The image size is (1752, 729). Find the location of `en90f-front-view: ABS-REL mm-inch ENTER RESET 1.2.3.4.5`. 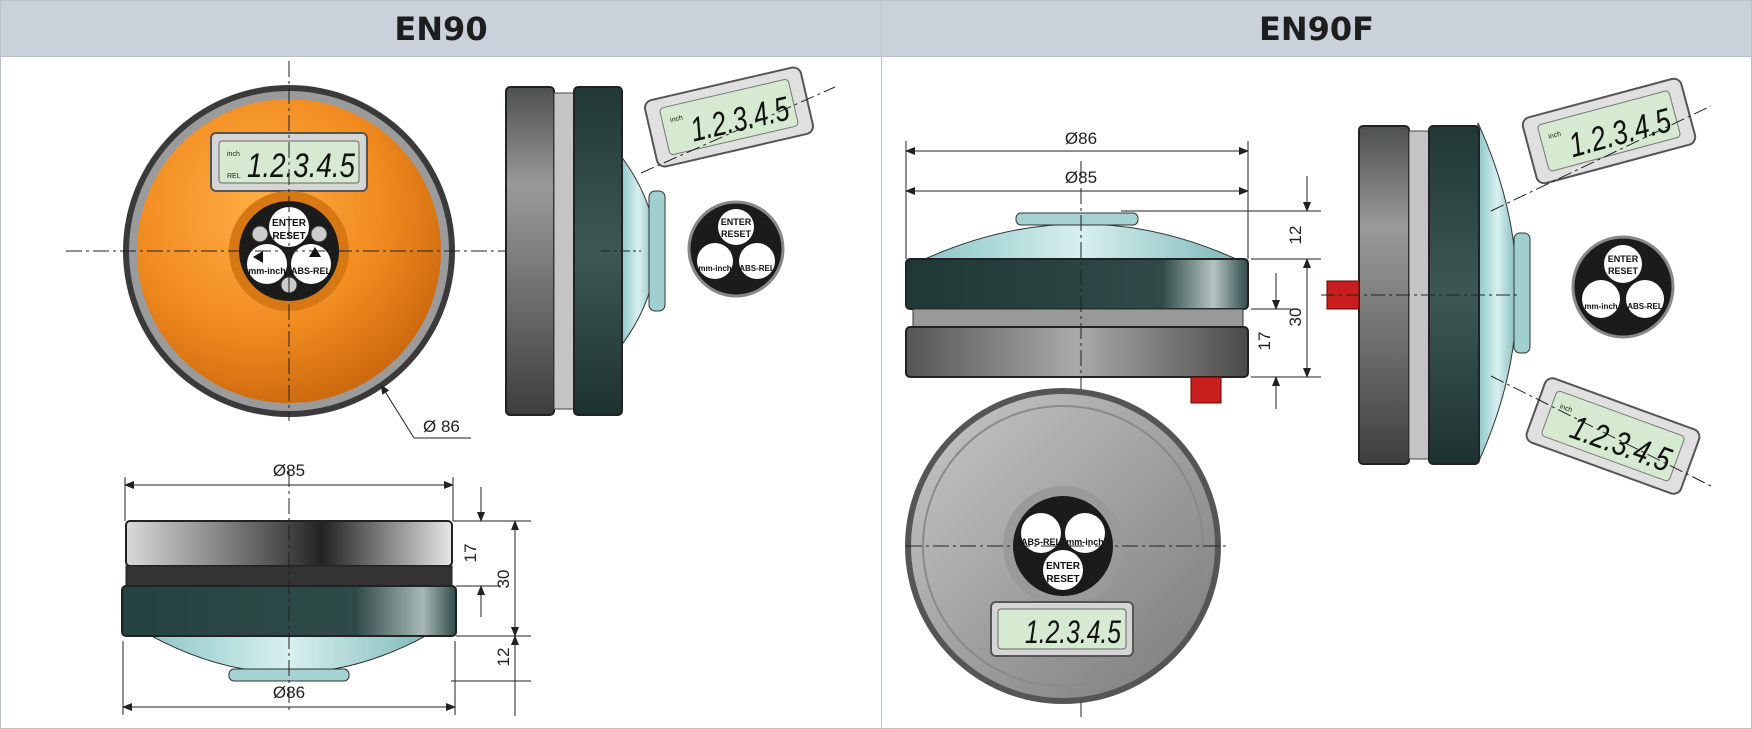

en90f-front-view: ABS-REL mm-inch ENTER RESET 1.2.3.4.5 is located at coordinates (1065, 546).